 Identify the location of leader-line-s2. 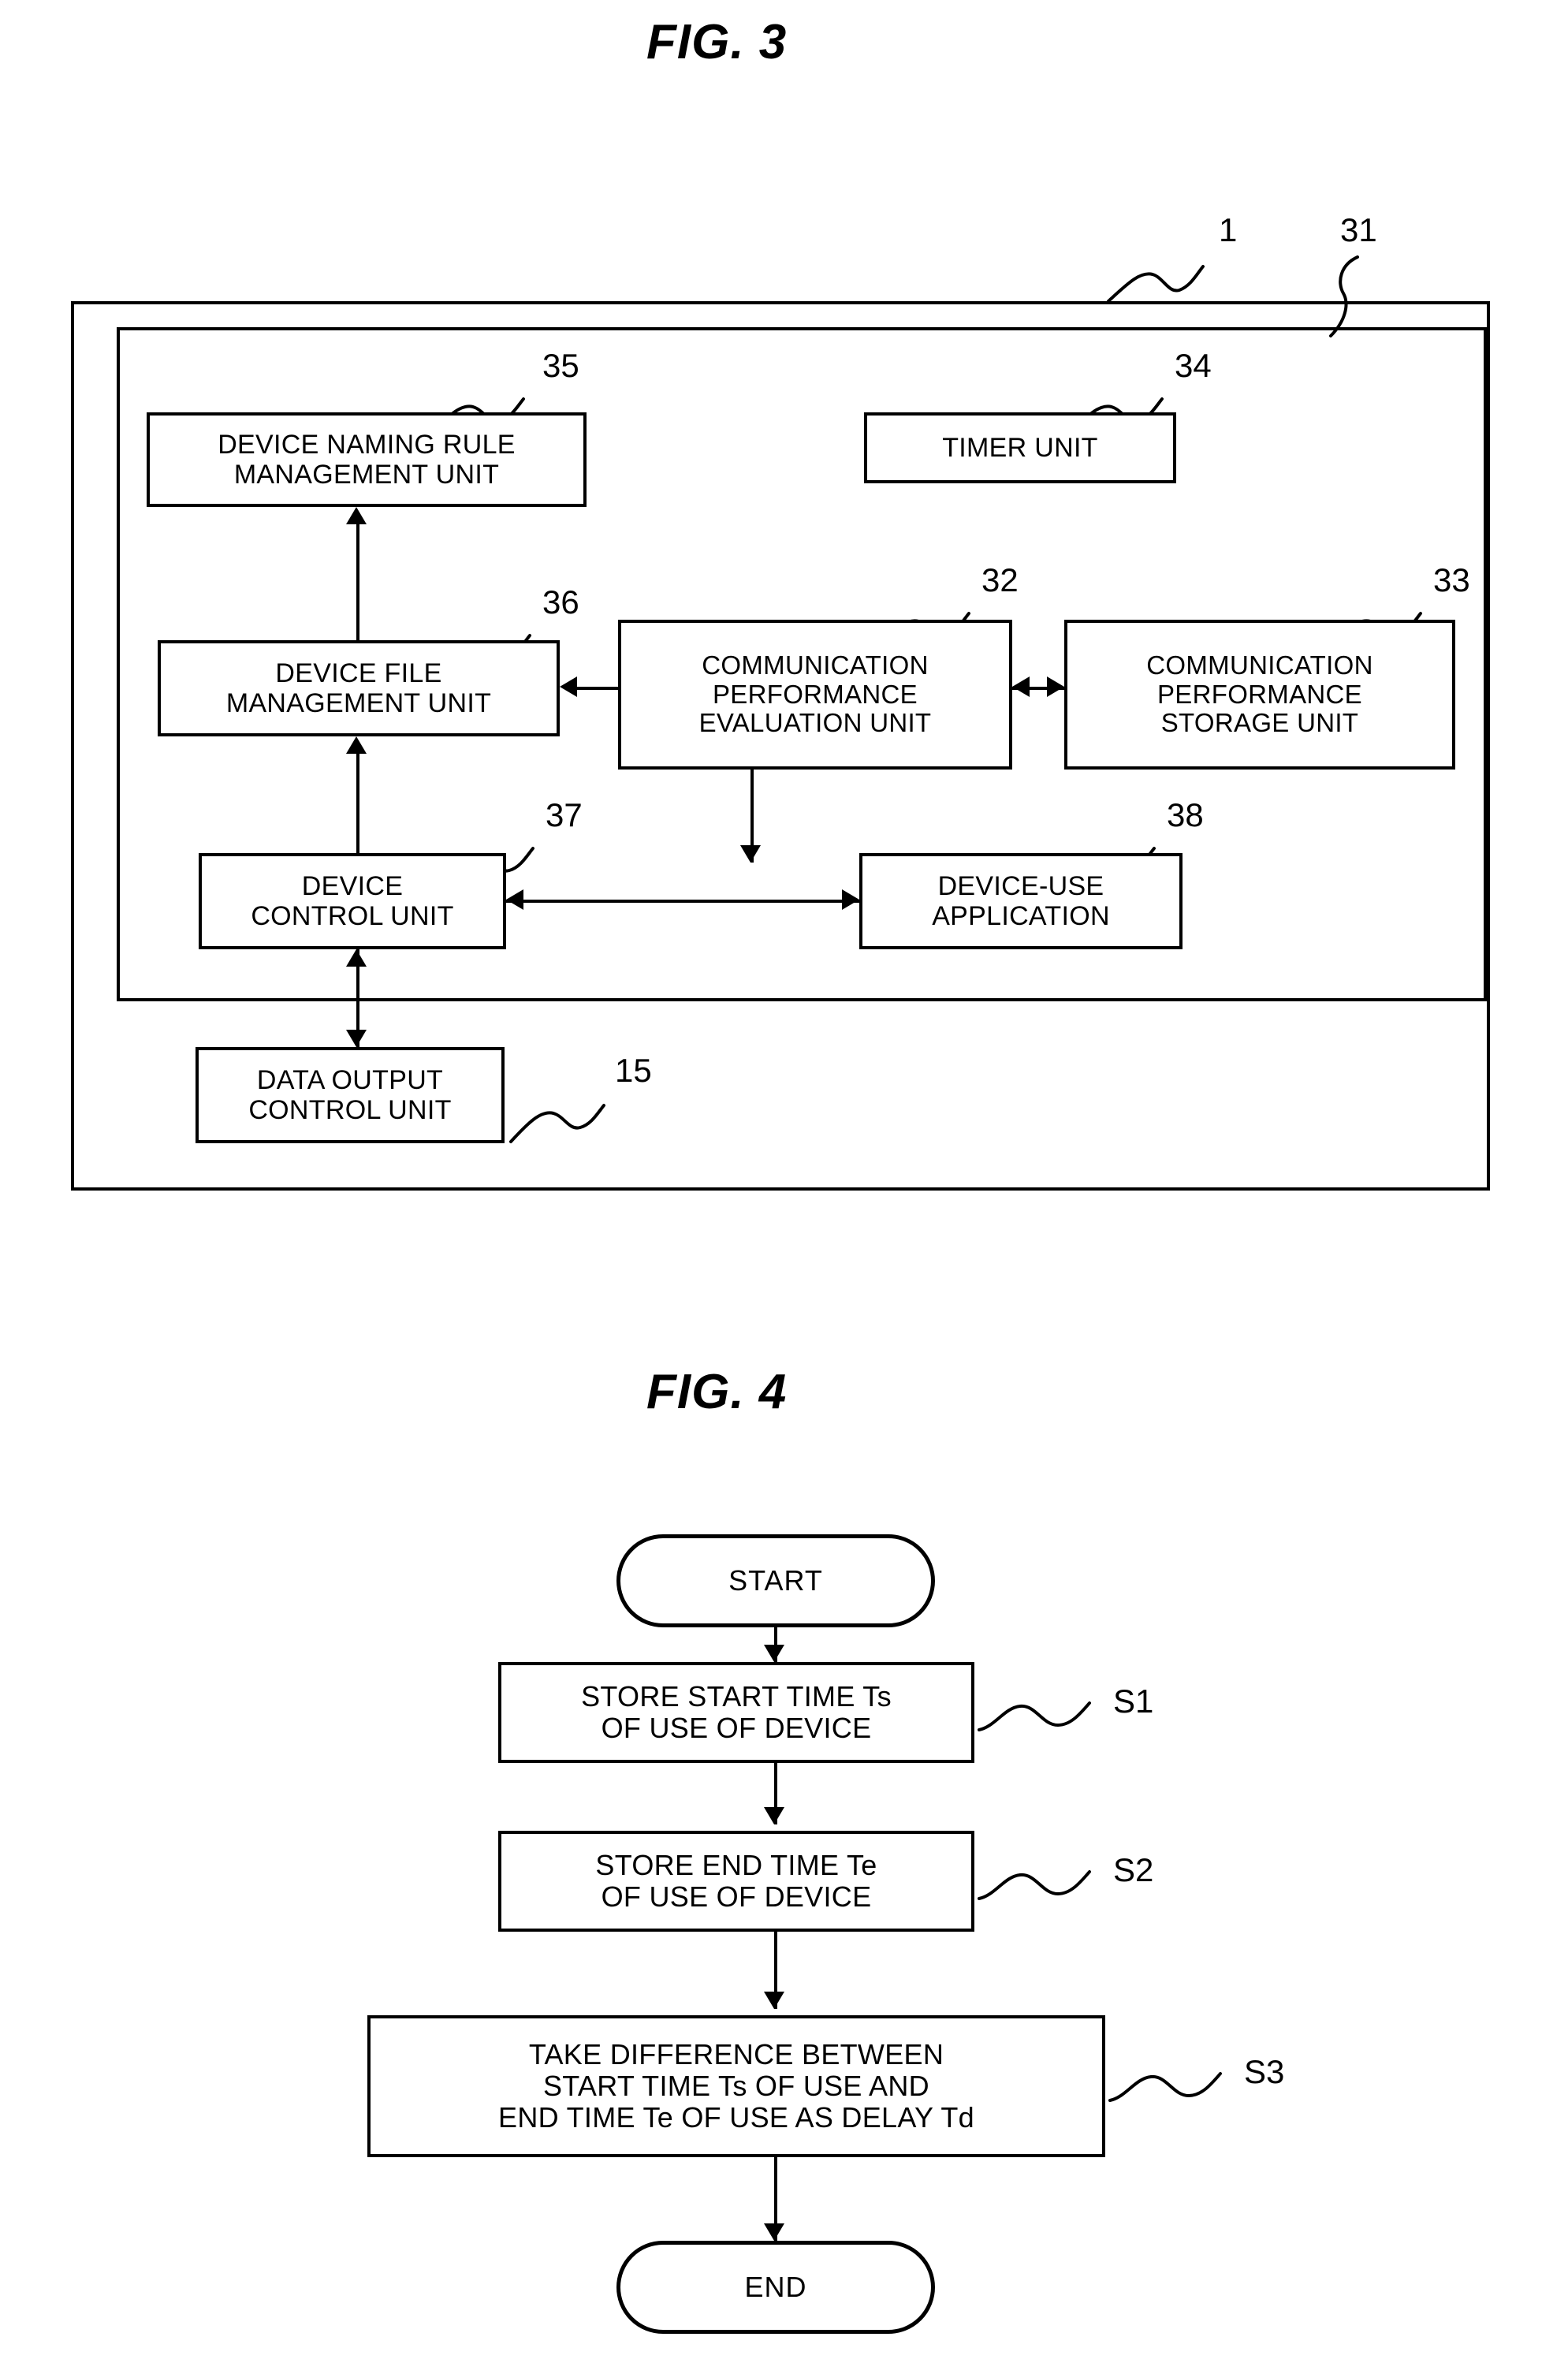
(1034, 1885).